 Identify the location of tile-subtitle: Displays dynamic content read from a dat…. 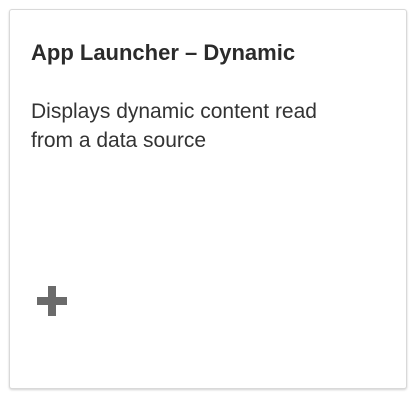
(174, 126).